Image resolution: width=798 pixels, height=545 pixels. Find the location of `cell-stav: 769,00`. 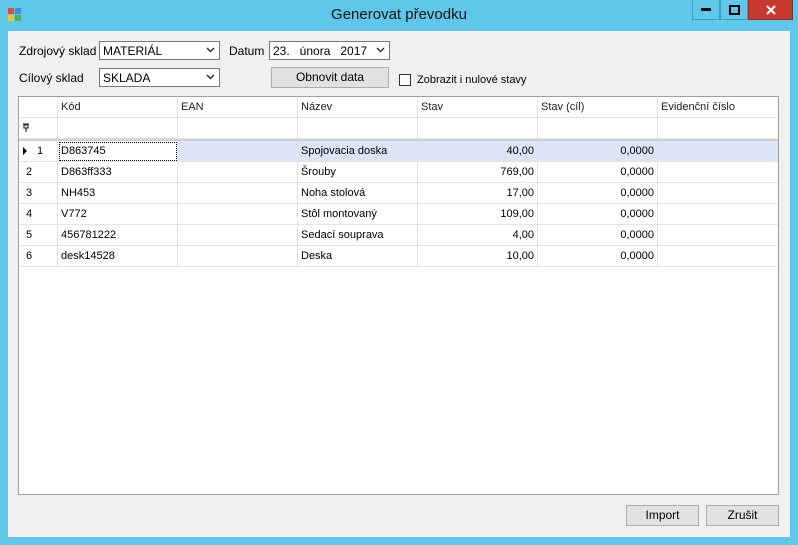

cell-stav: 769,00 is located at coordinates (478, 172).